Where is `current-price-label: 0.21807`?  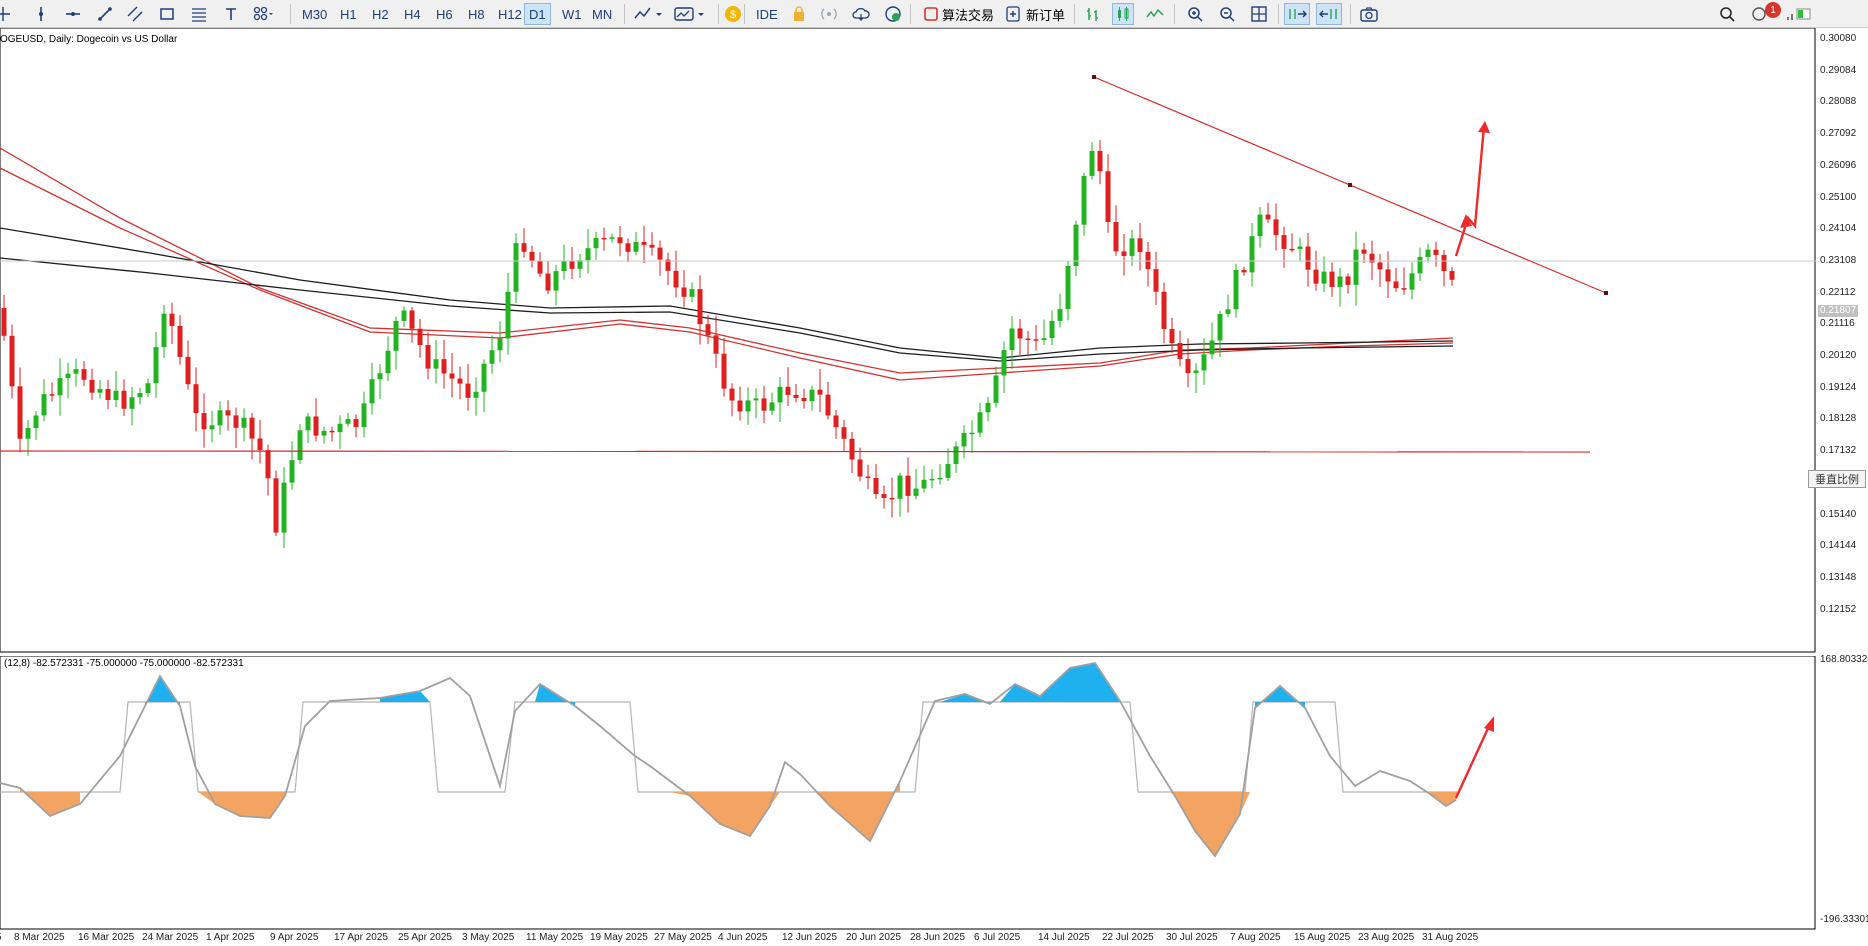 current-price-label: 0.21807 is located at coordinates (1838, 311).